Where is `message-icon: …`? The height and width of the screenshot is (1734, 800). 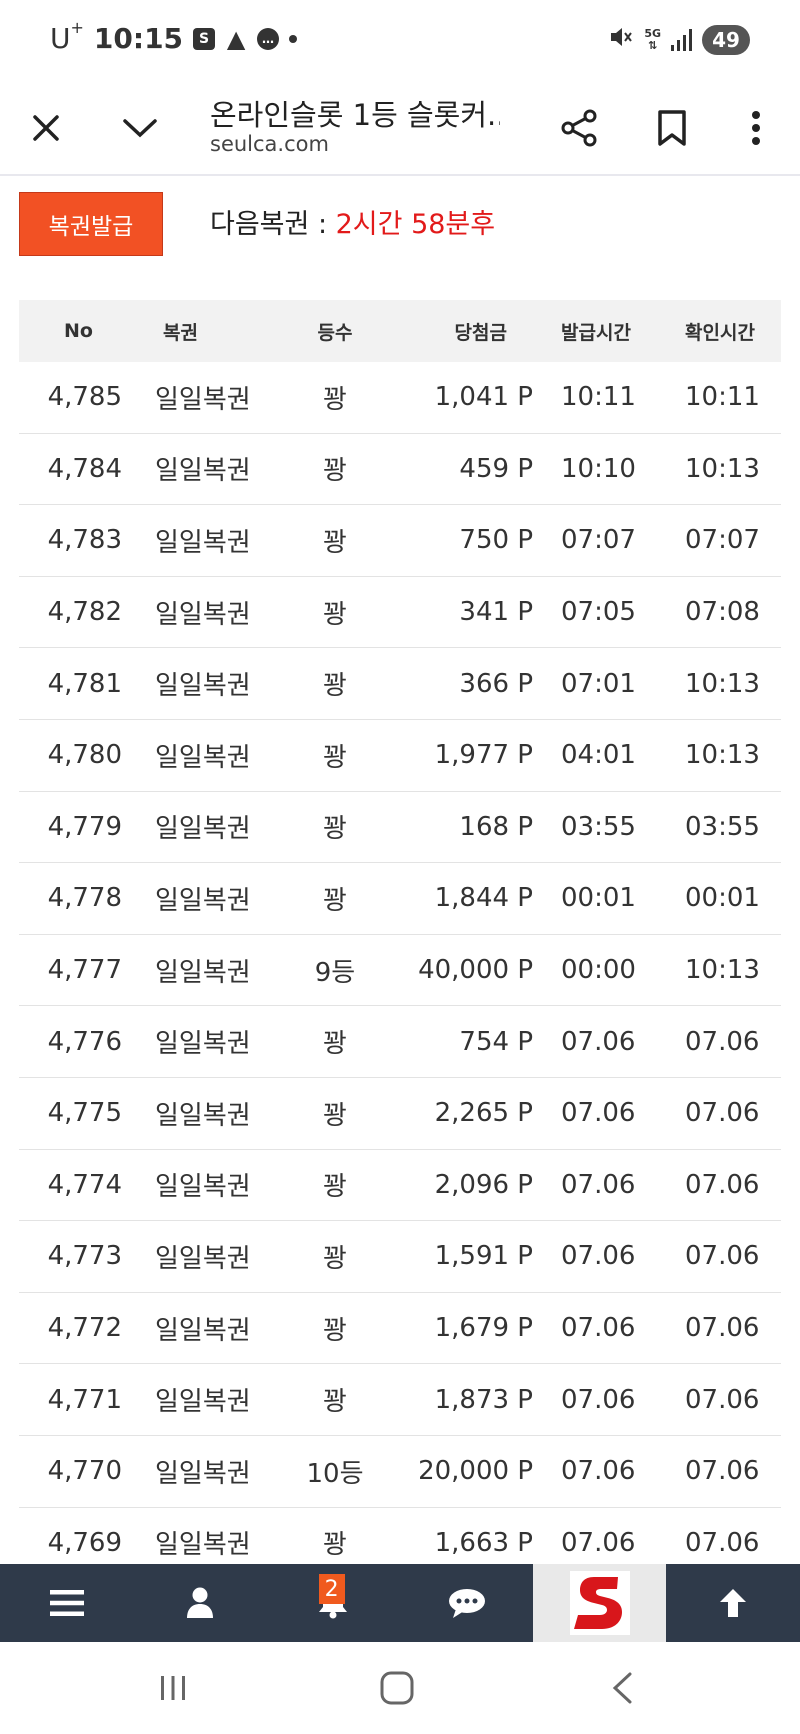 message-icon: … is located at coordinates (268, 38).